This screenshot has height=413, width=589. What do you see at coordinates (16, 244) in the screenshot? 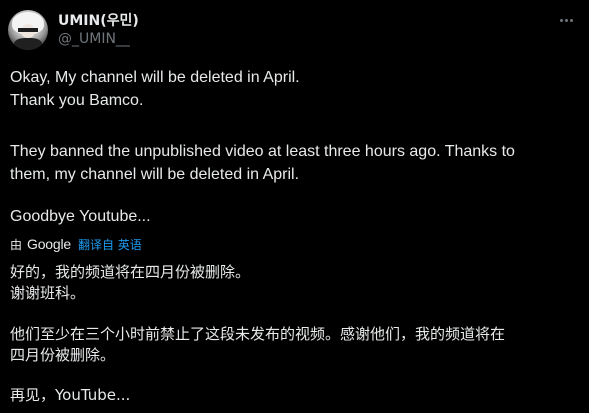
I see `translation-by-label: 由` at bounding box center [16, 244].